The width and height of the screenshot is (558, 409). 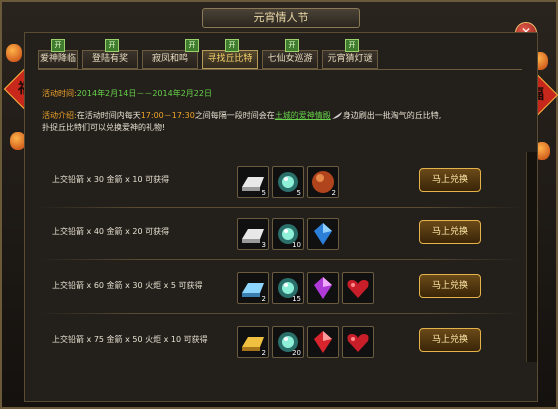 What do you see at coordinates (392, 115) in the screenshot?
I see `desc-text: 身边刷出一批淘气的丘比特,` at bounding box center [392, 115].